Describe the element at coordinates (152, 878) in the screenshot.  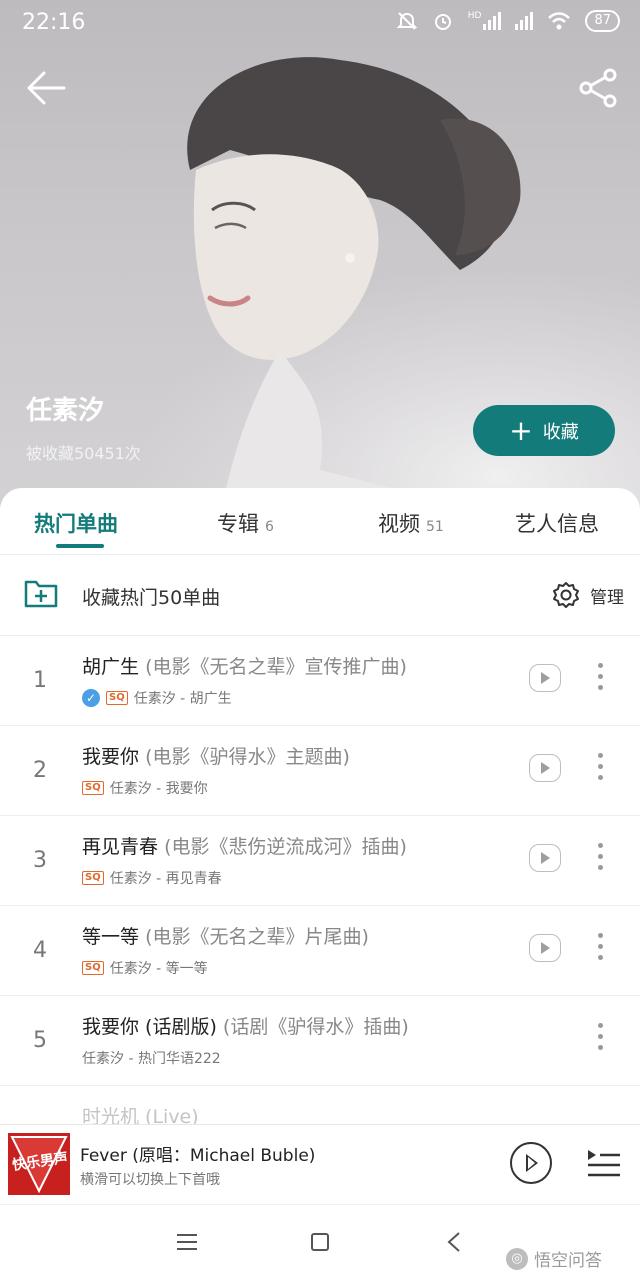
I see `song-meta: SQ 任素汐 - 再见青春` at that location.